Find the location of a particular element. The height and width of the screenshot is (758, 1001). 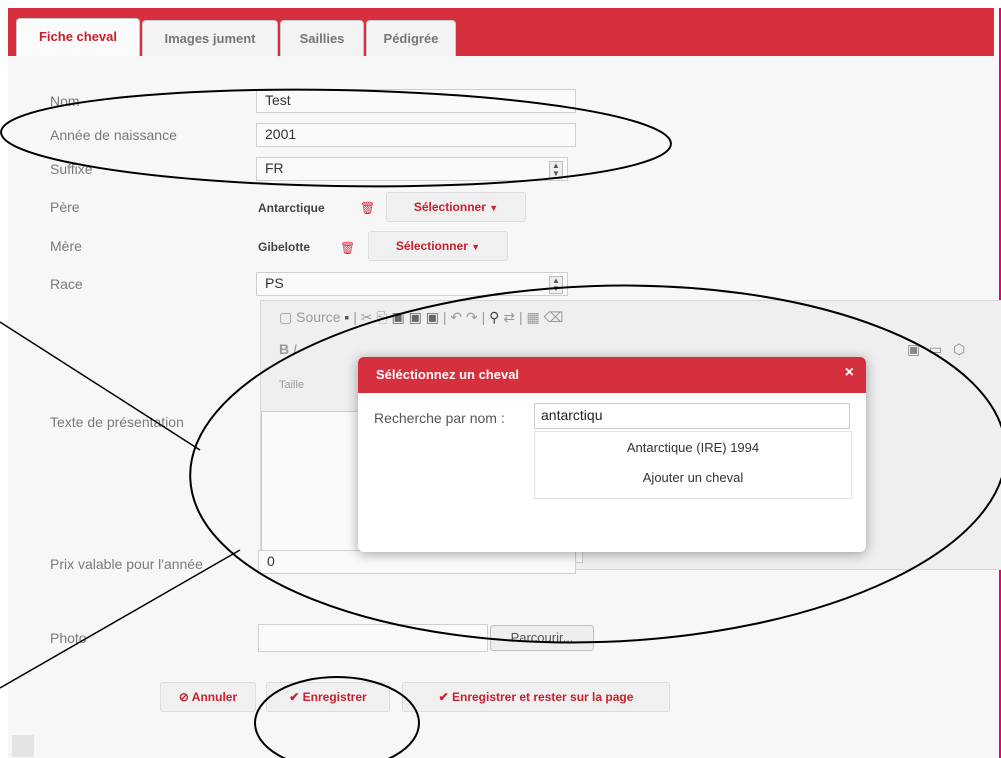

bold-icon: B is located at coordinates (284, 349).